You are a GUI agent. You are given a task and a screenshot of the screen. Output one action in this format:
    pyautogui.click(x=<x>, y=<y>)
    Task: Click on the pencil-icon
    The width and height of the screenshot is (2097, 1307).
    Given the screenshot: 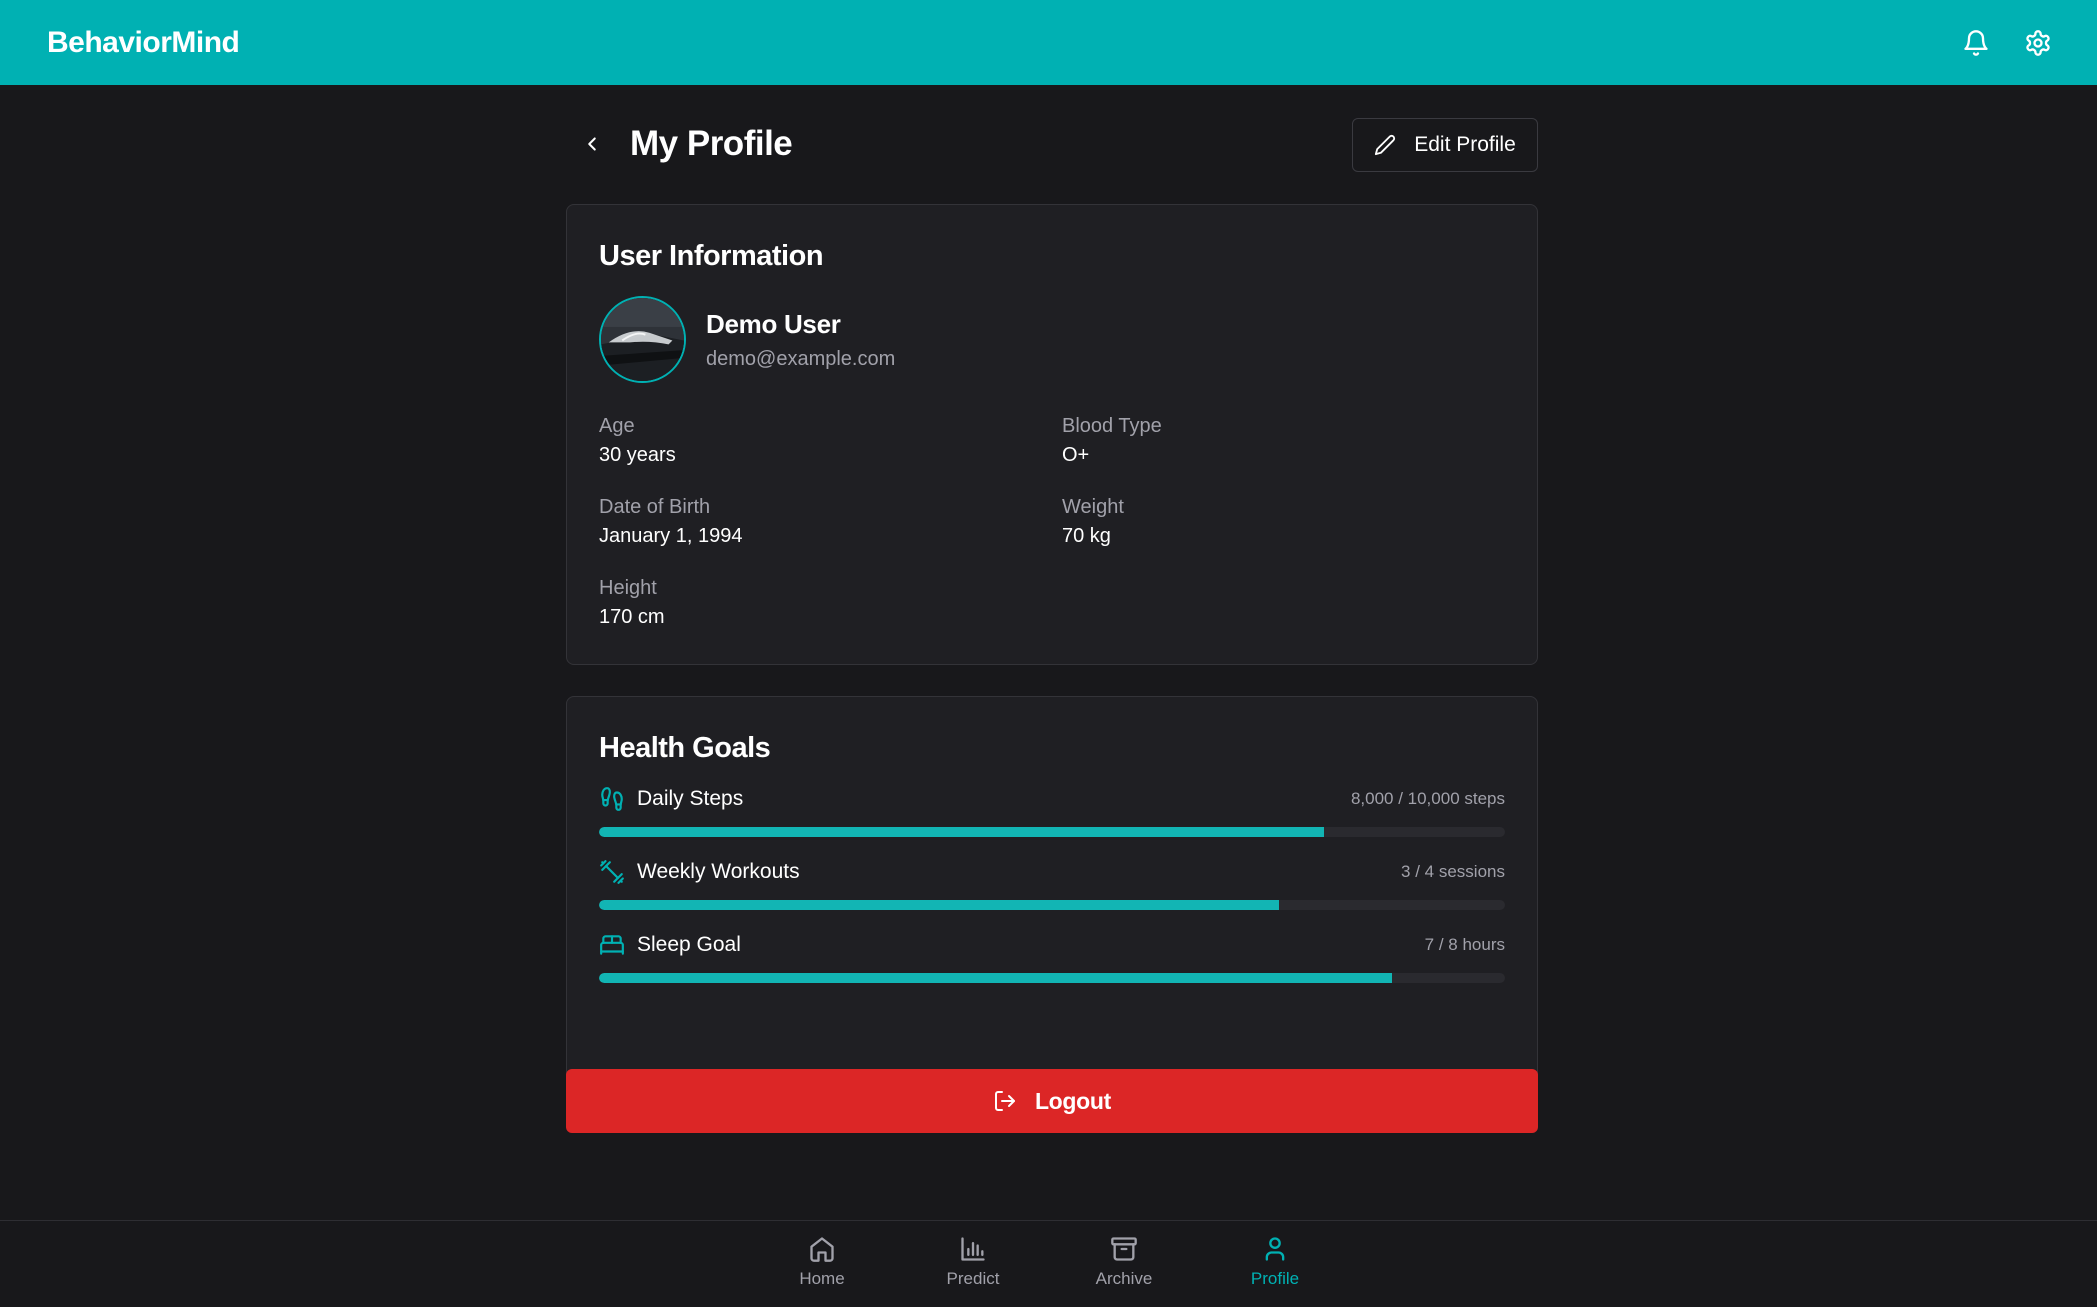 What is the action you would take?
    pyautogui.click(x=1385, y=145)
    